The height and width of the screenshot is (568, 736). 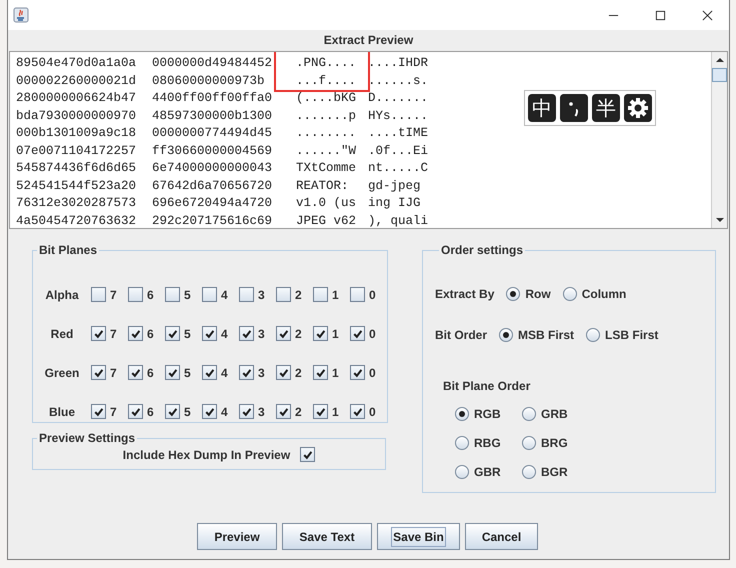 I want to click on channel-label: Blue, so click(x=62, y=411).